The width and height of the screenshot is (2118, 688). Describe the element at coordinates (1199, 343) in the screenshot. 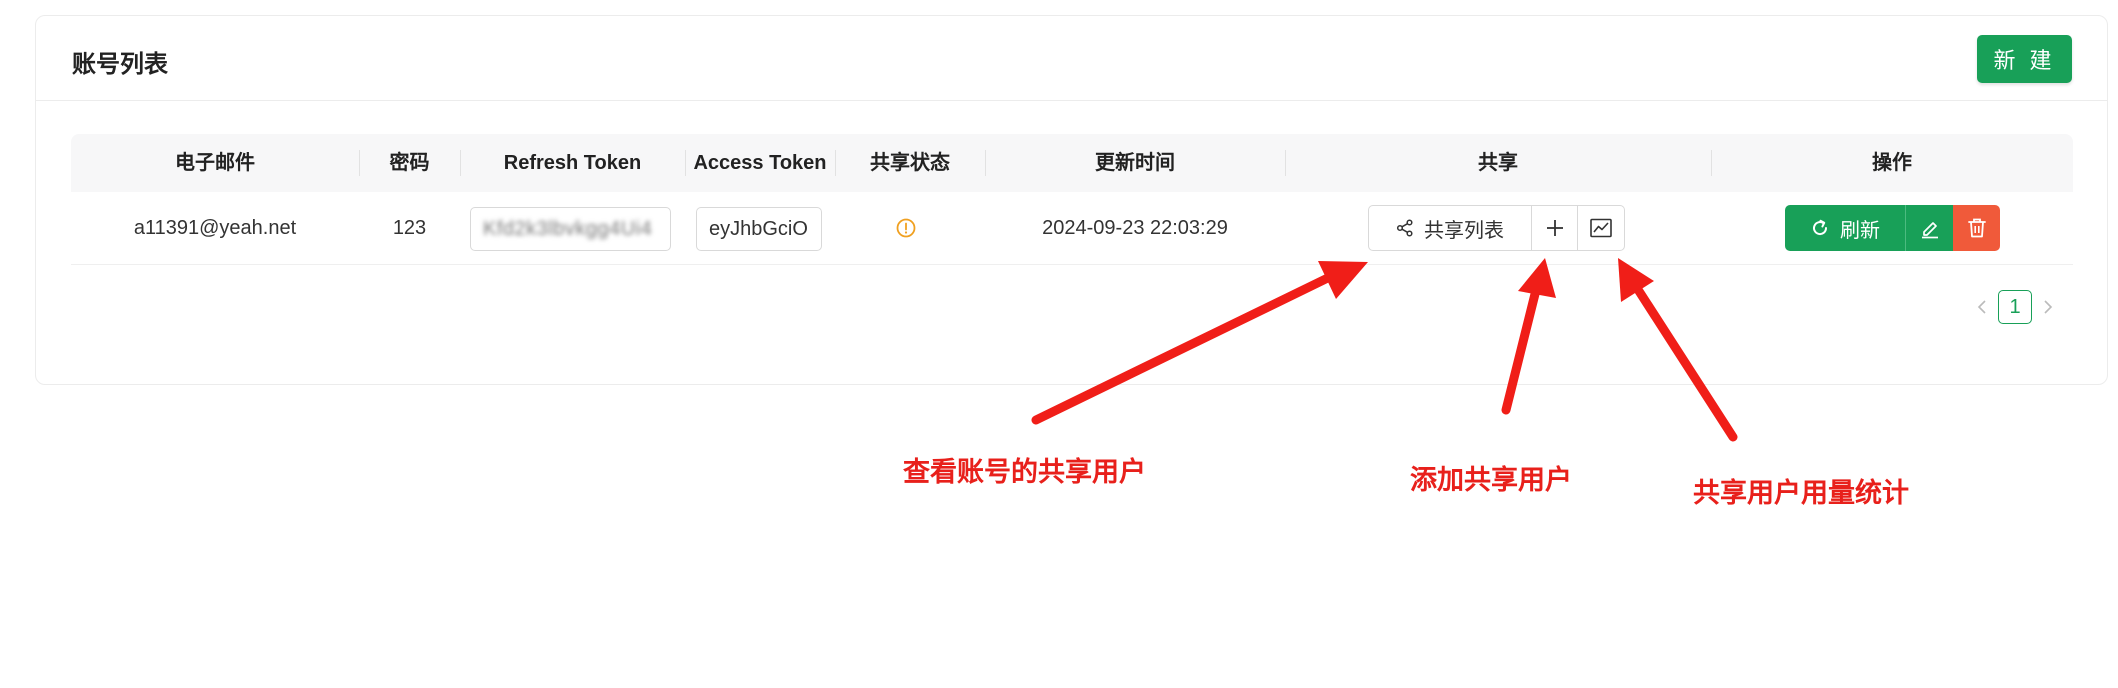

I see `arrow-to-share-list` at that location.